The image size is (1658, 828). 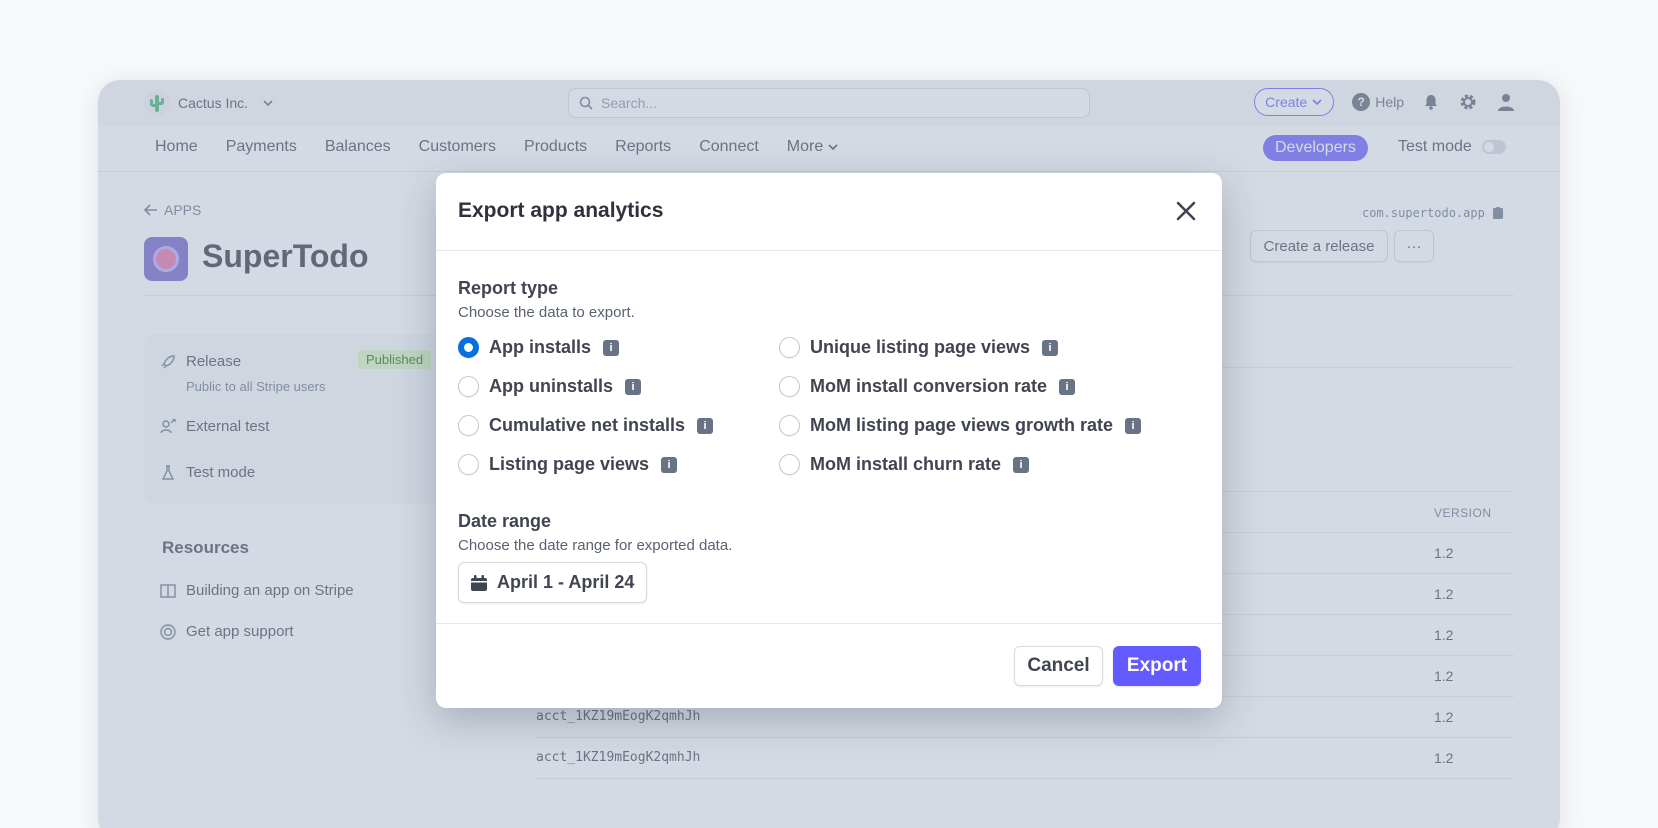 I want to click on cancel-button: Cancel, so click(x=1058, y=666).